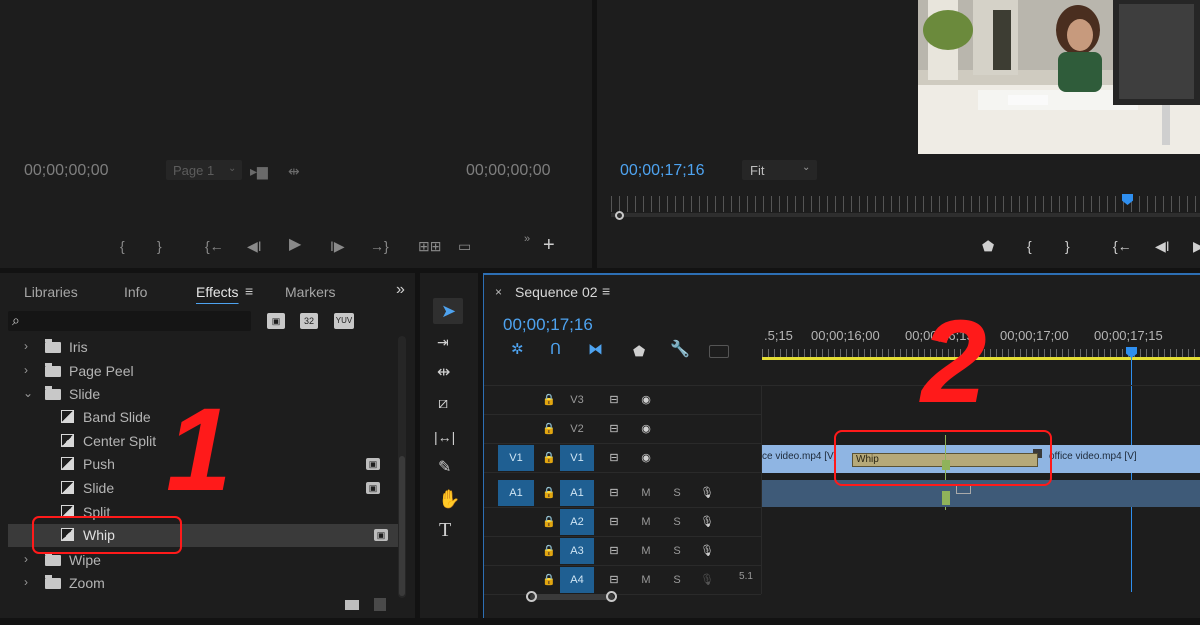 This screenshot has height=625, width=1200. I want to click on insert-icon: ⊞⊞, so click(429, 246).